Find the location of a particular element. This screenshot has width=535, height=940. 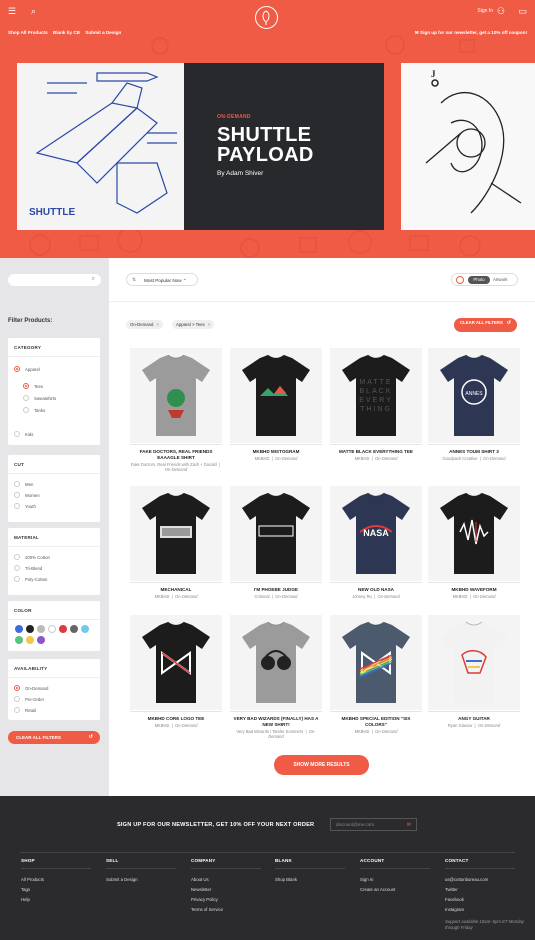

site-logo is located at coordinates (266, 17).